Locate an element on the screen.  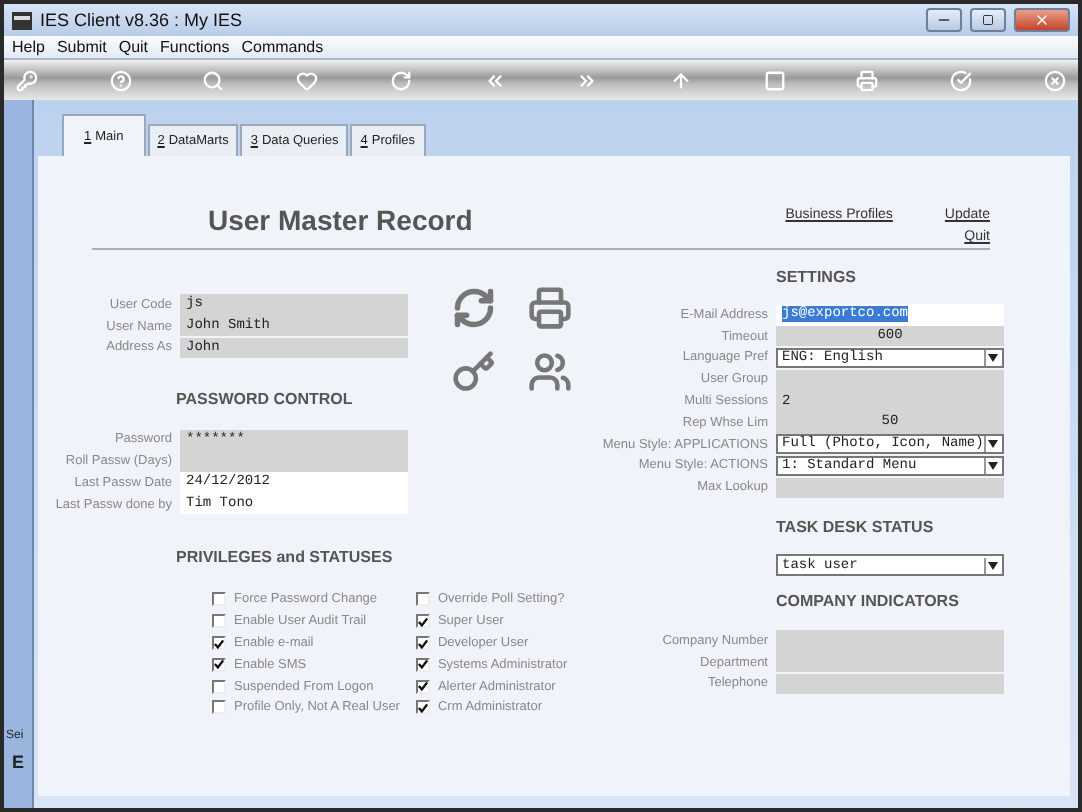
double-left-arrow-icon is located at coordinates (494, 80).